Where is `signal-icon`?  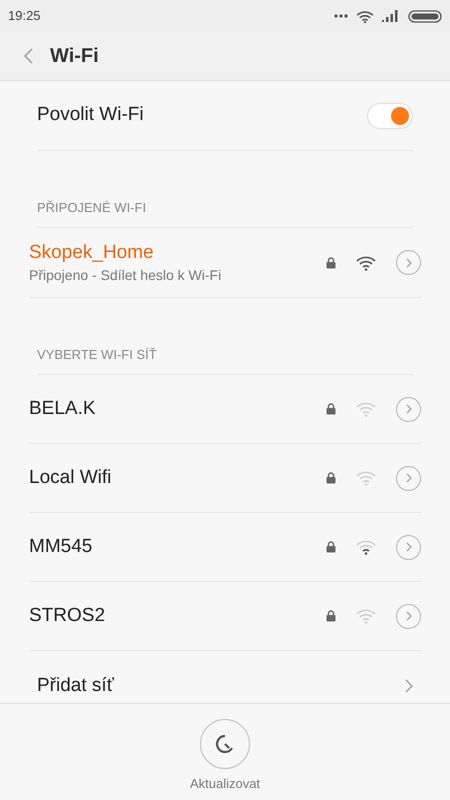 signal-icon is located at coordinates (391, 16).